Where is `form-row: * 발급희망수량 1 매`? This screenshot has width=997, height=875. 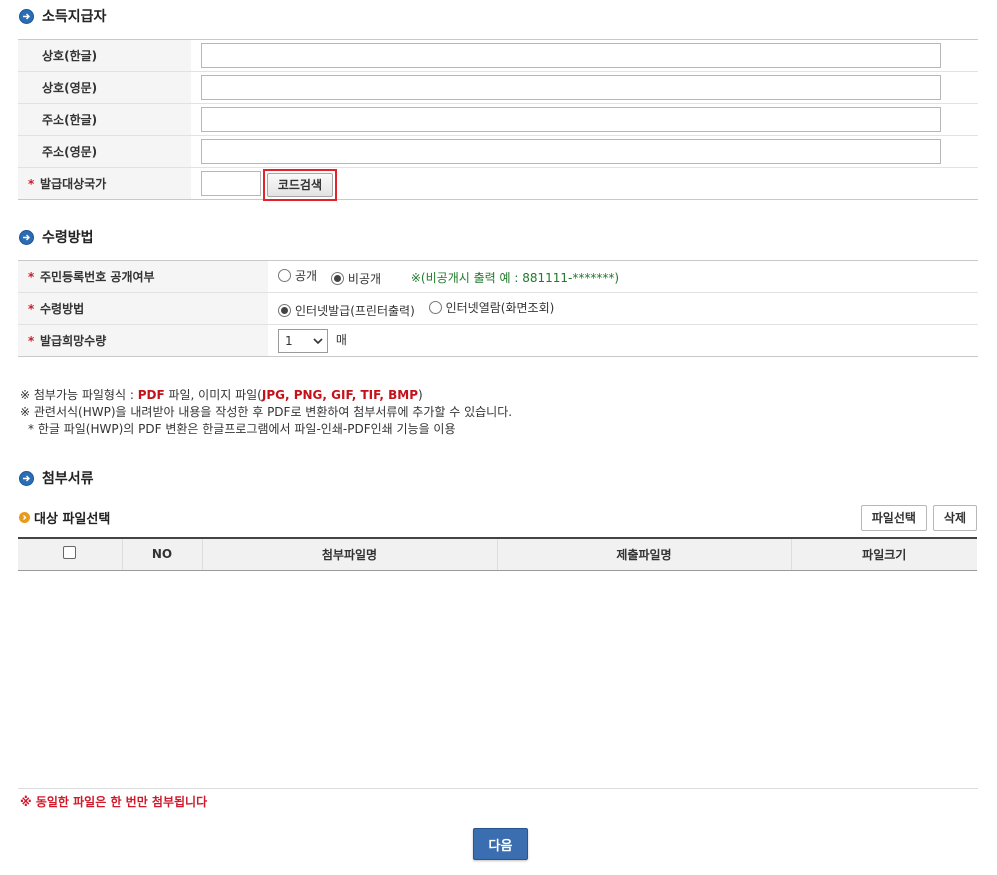
form-row: * 발급희망수량 1 매 is located at coordinates (498, 340).